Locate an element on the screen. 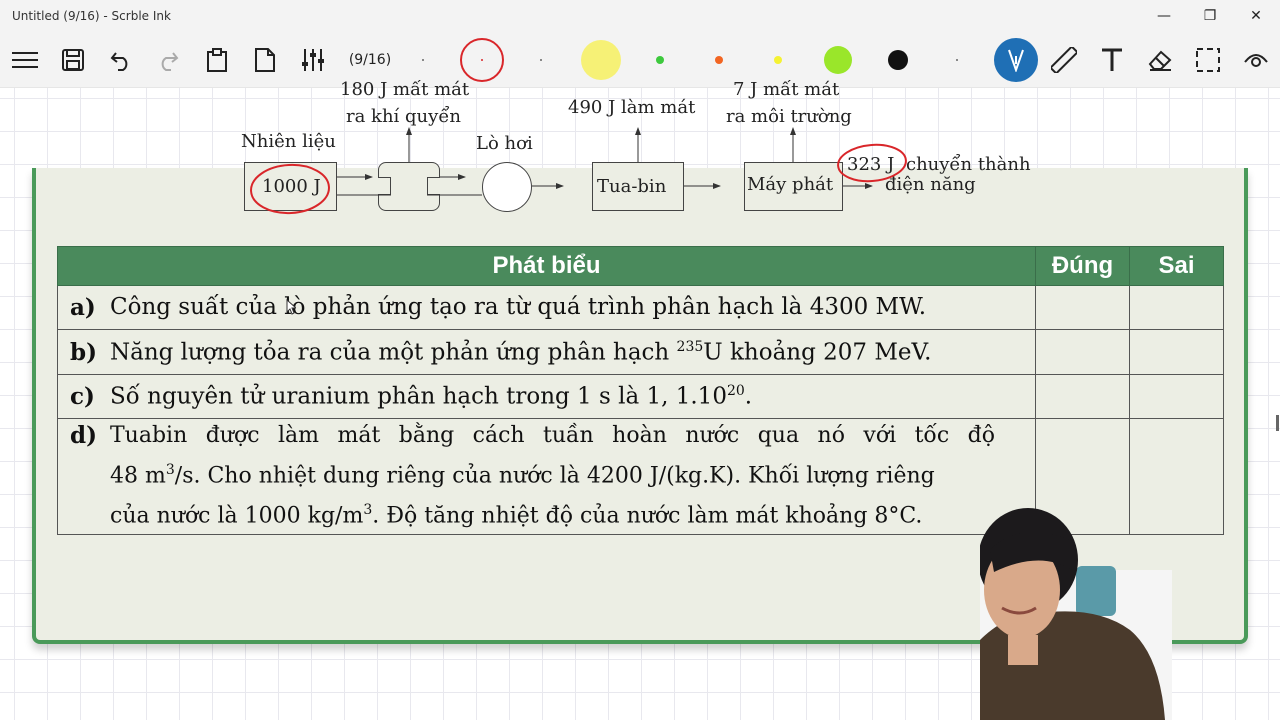  output-text-line1: chuyển thành is located at coordinates (968, 164).